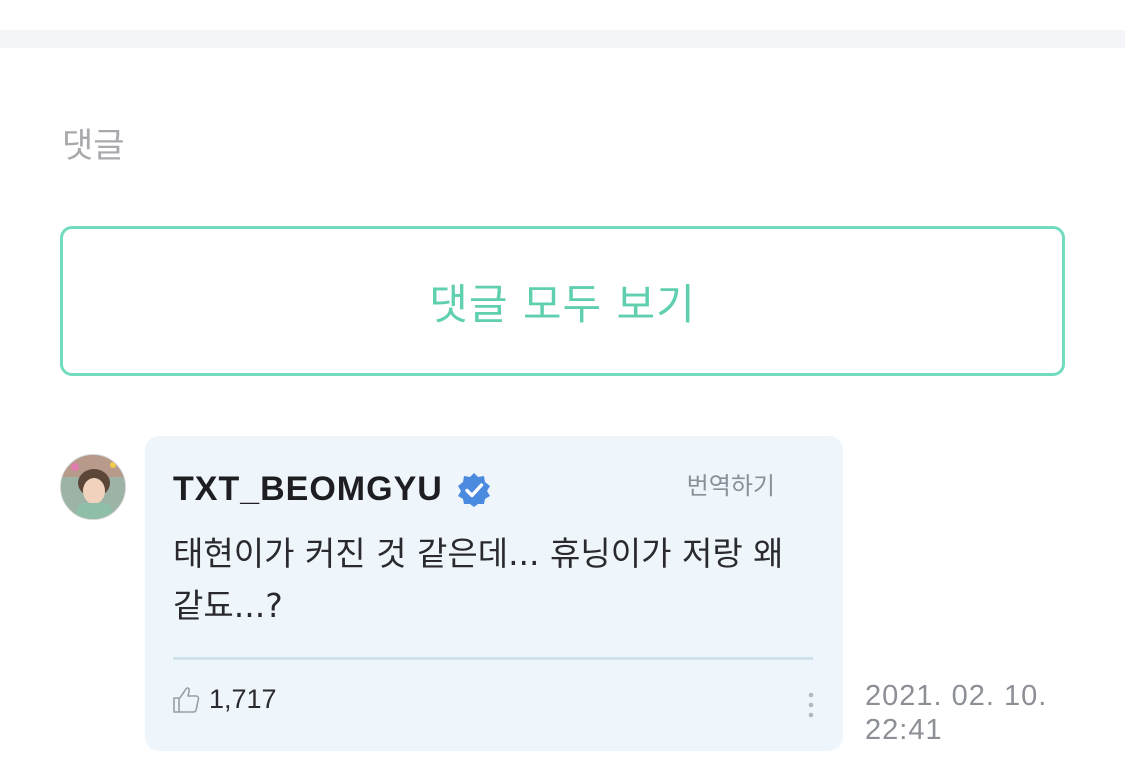 The width and height of the screenshot is (1125, 773). What do you see at coordinates (478, 579) in the screenshot?
I see `comment-text: 태현이가 커진 것 같은데... 휴닝이가 저랑 왜 같됴...?` at bounding box center [478, 579].